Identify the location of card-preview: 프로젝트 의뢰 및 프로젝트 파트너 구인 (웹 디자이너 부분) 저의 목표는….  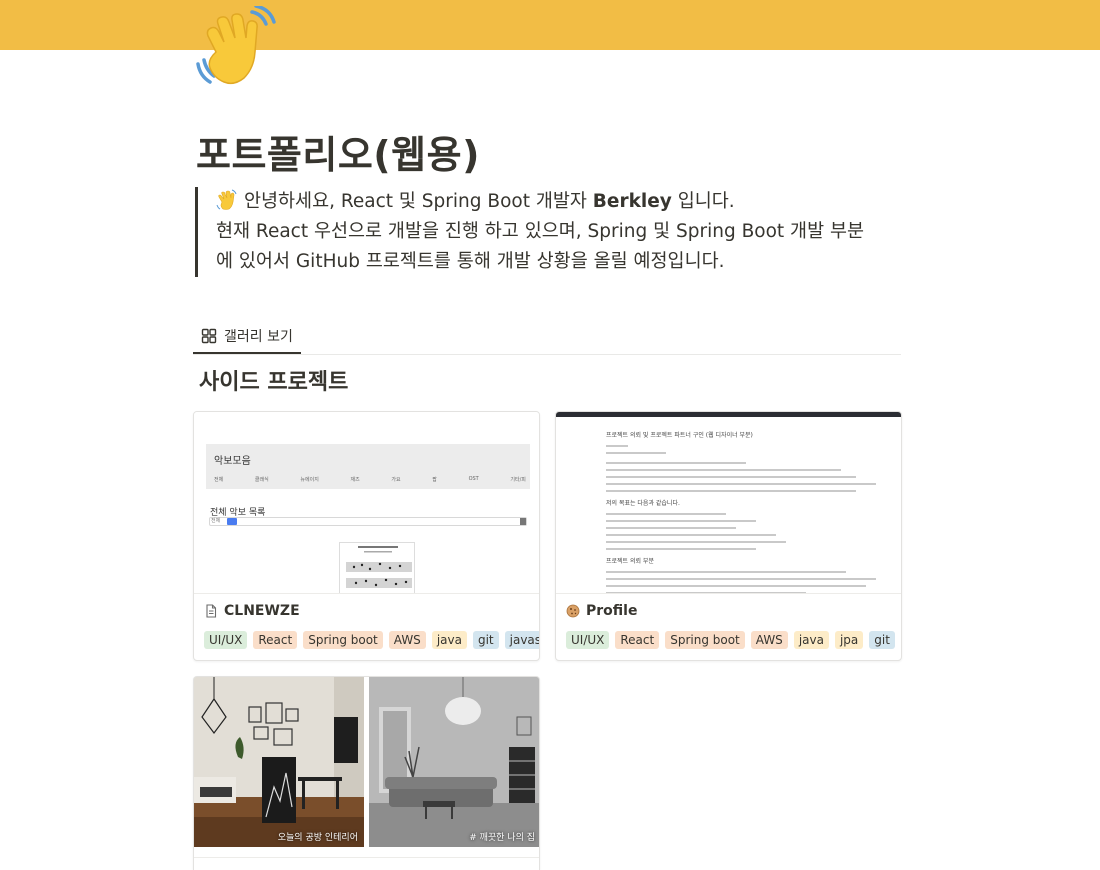
(728, 503).